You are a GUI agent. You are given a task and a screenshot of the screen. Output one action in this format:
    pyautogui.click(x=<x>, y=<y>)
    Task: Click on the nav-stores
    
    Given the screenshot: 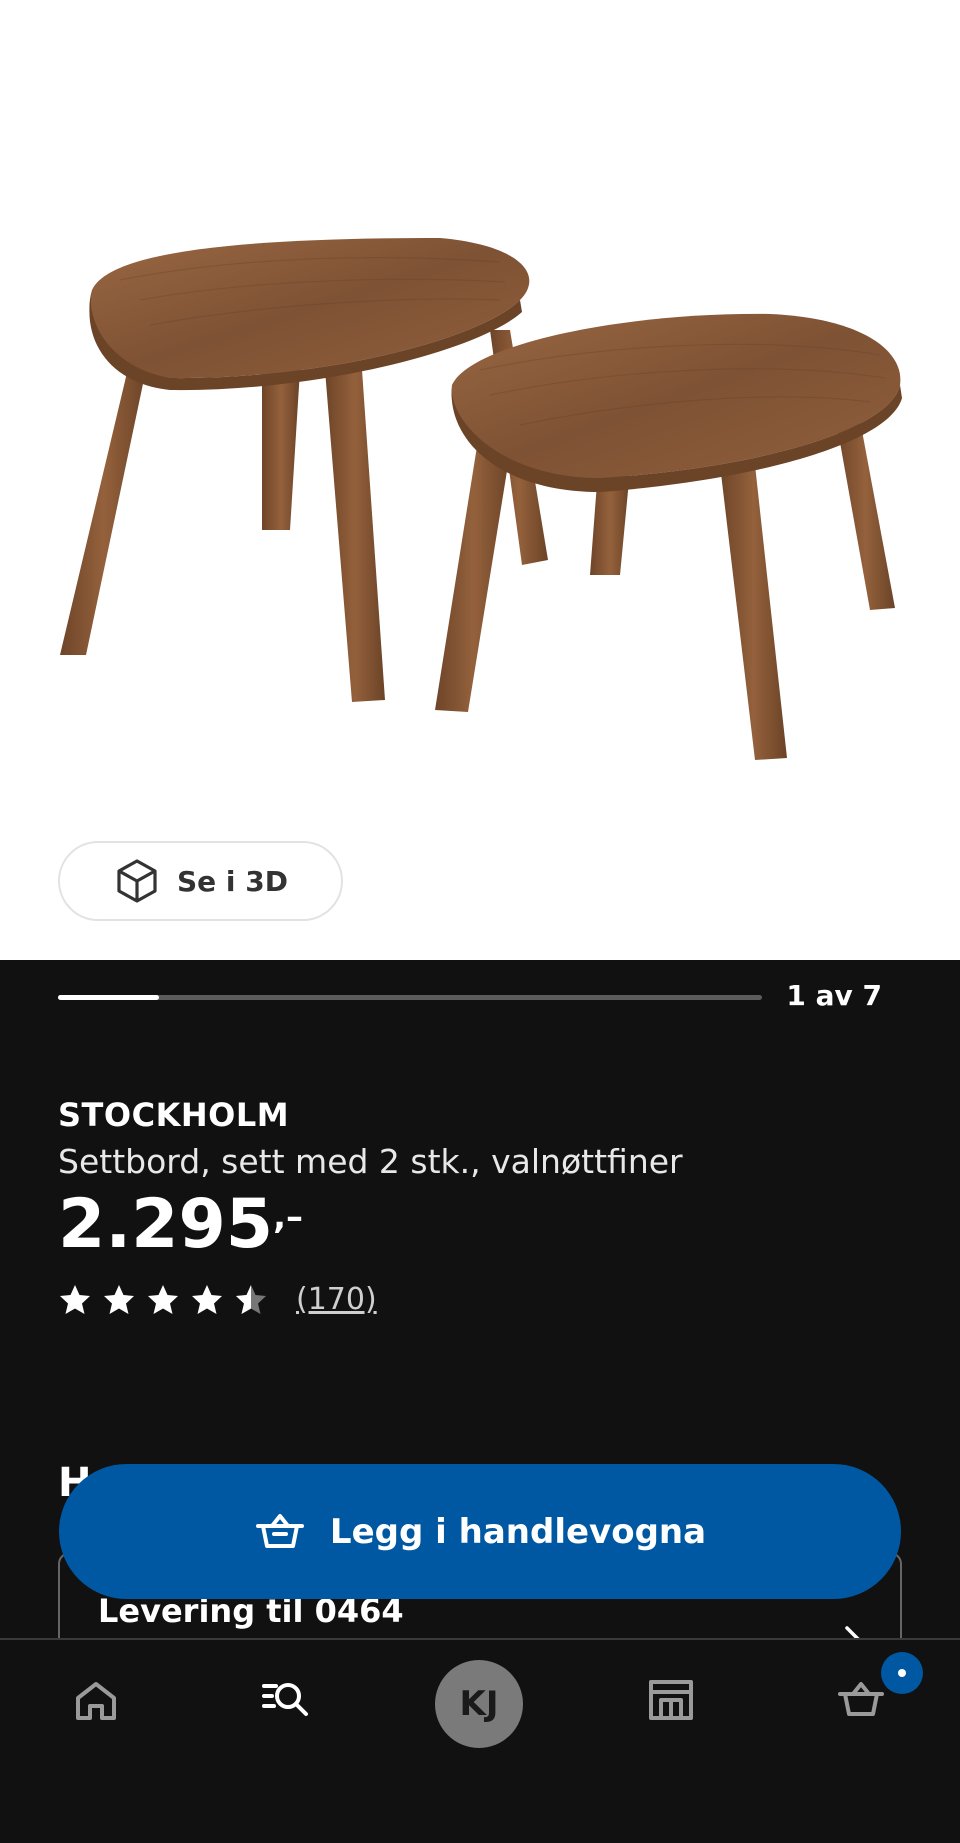 What is the action you would take?
    pyautogui.click(x=671, y=1700)
    